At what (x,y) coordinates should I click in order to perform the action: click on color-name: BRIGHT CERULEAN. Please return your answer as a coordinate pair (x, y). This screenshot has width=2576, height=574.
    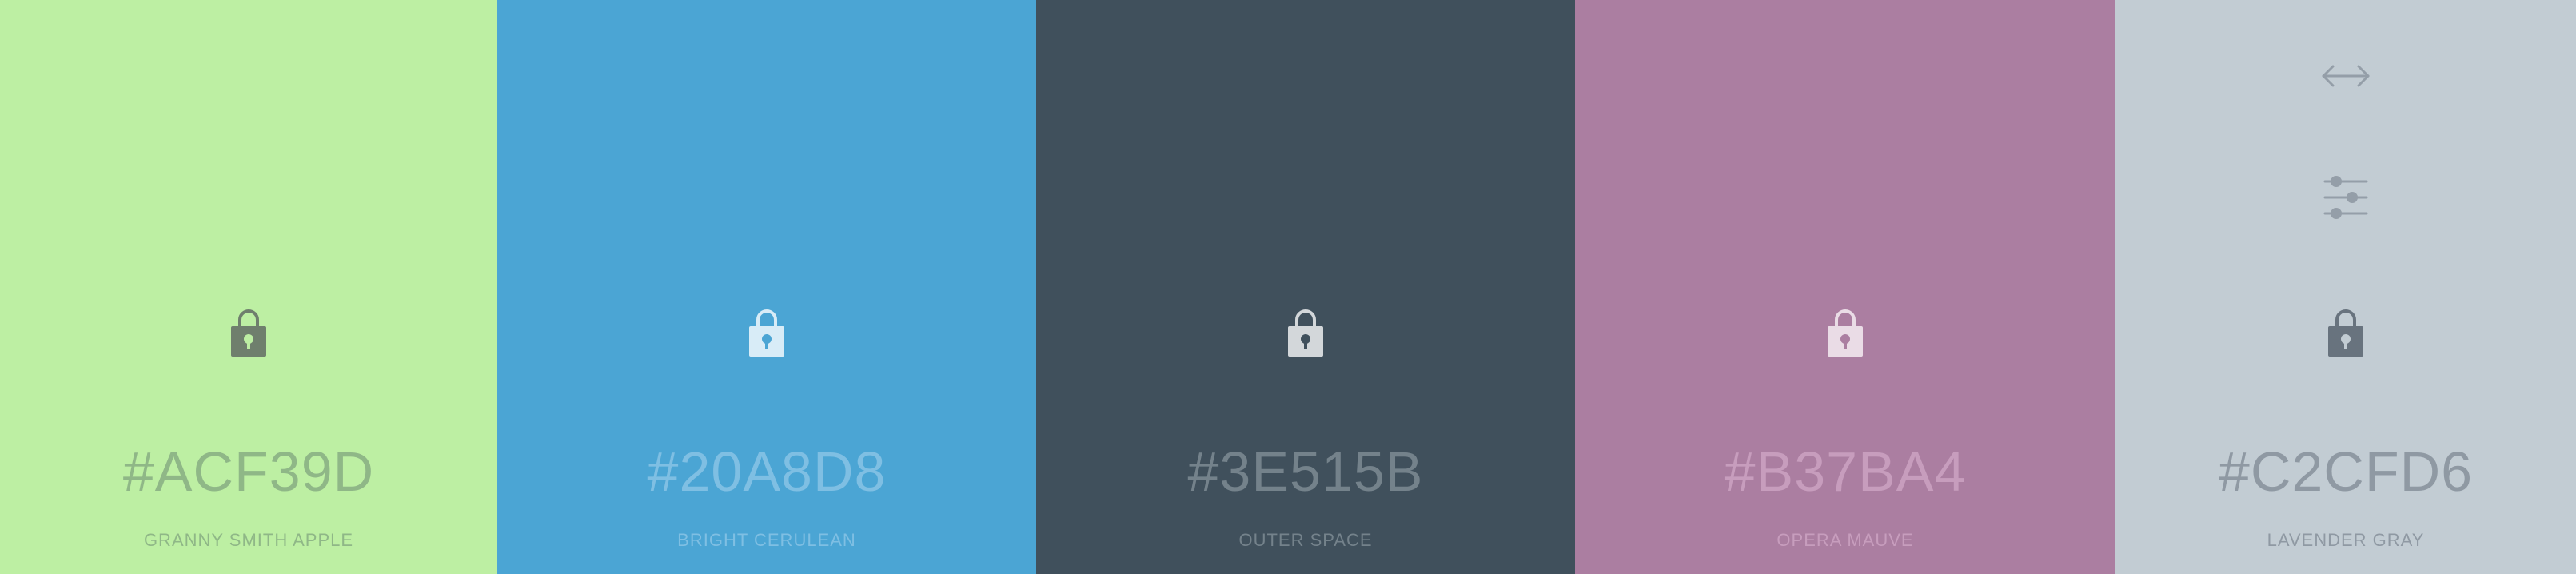
    Looking at the image, I should click on (766, 540).